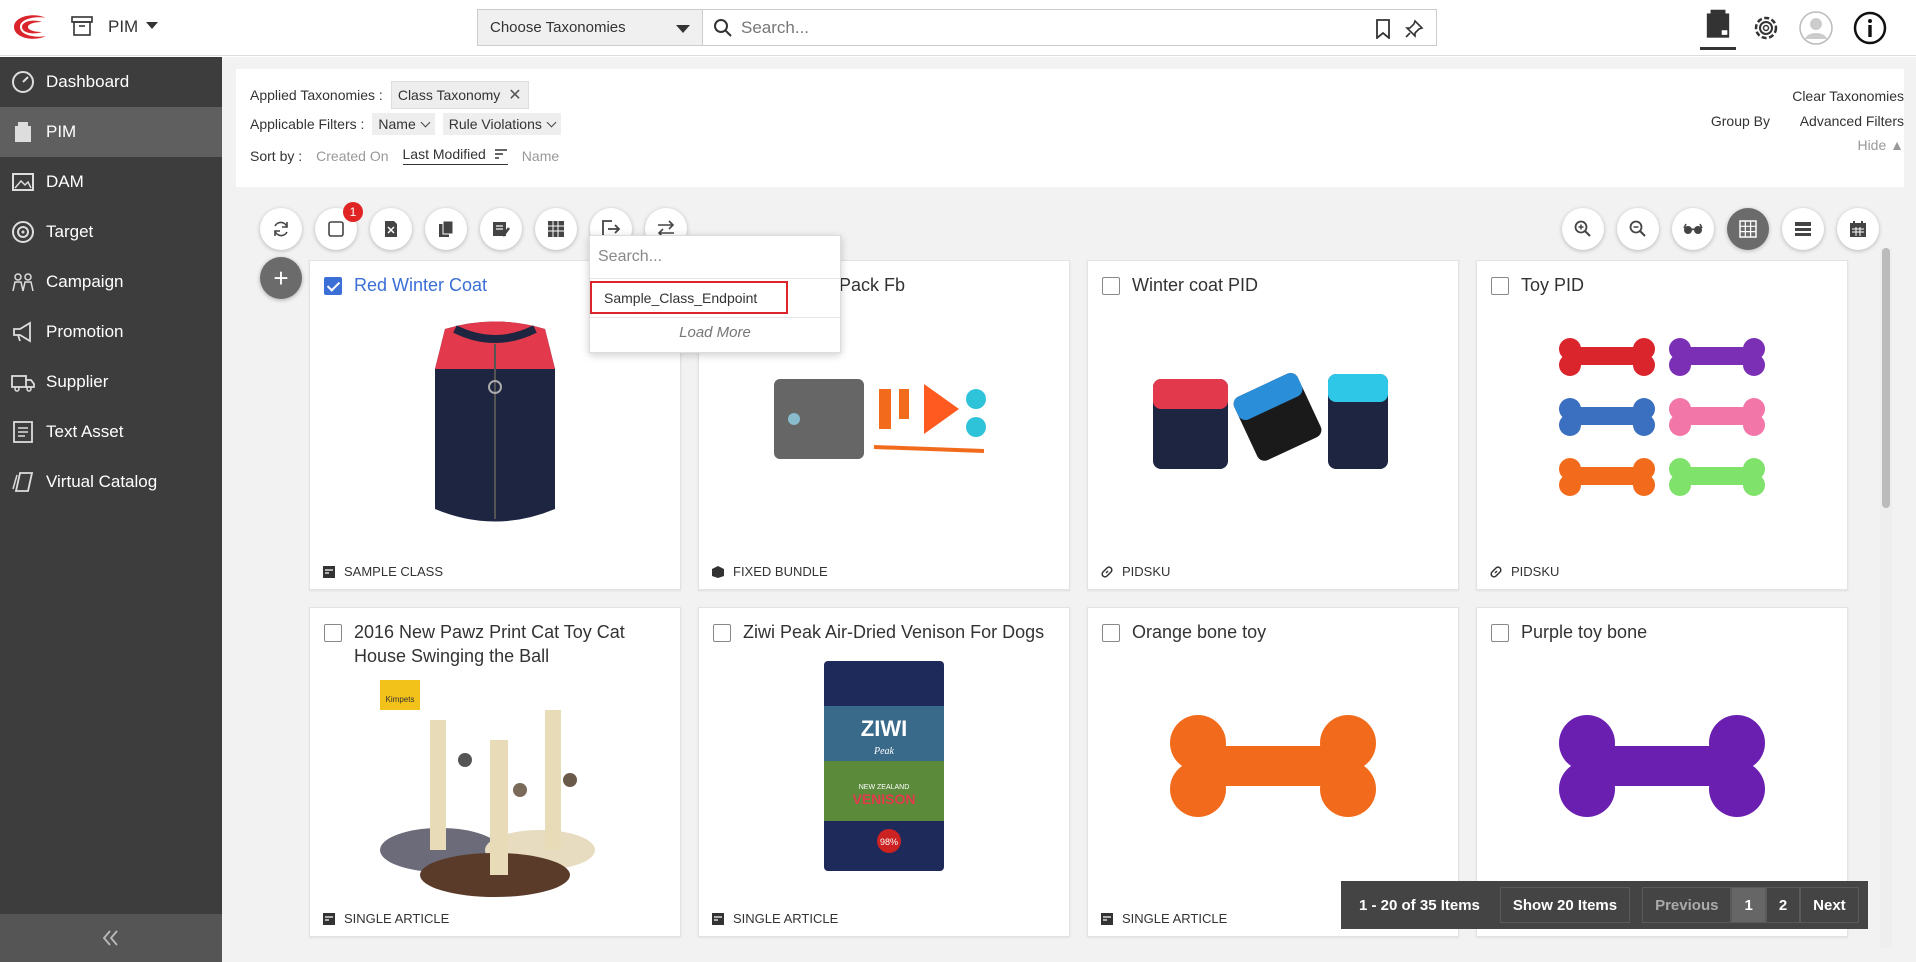  I want to click on sidebar-item-dashboard: Dashboard, so click(111, 82).